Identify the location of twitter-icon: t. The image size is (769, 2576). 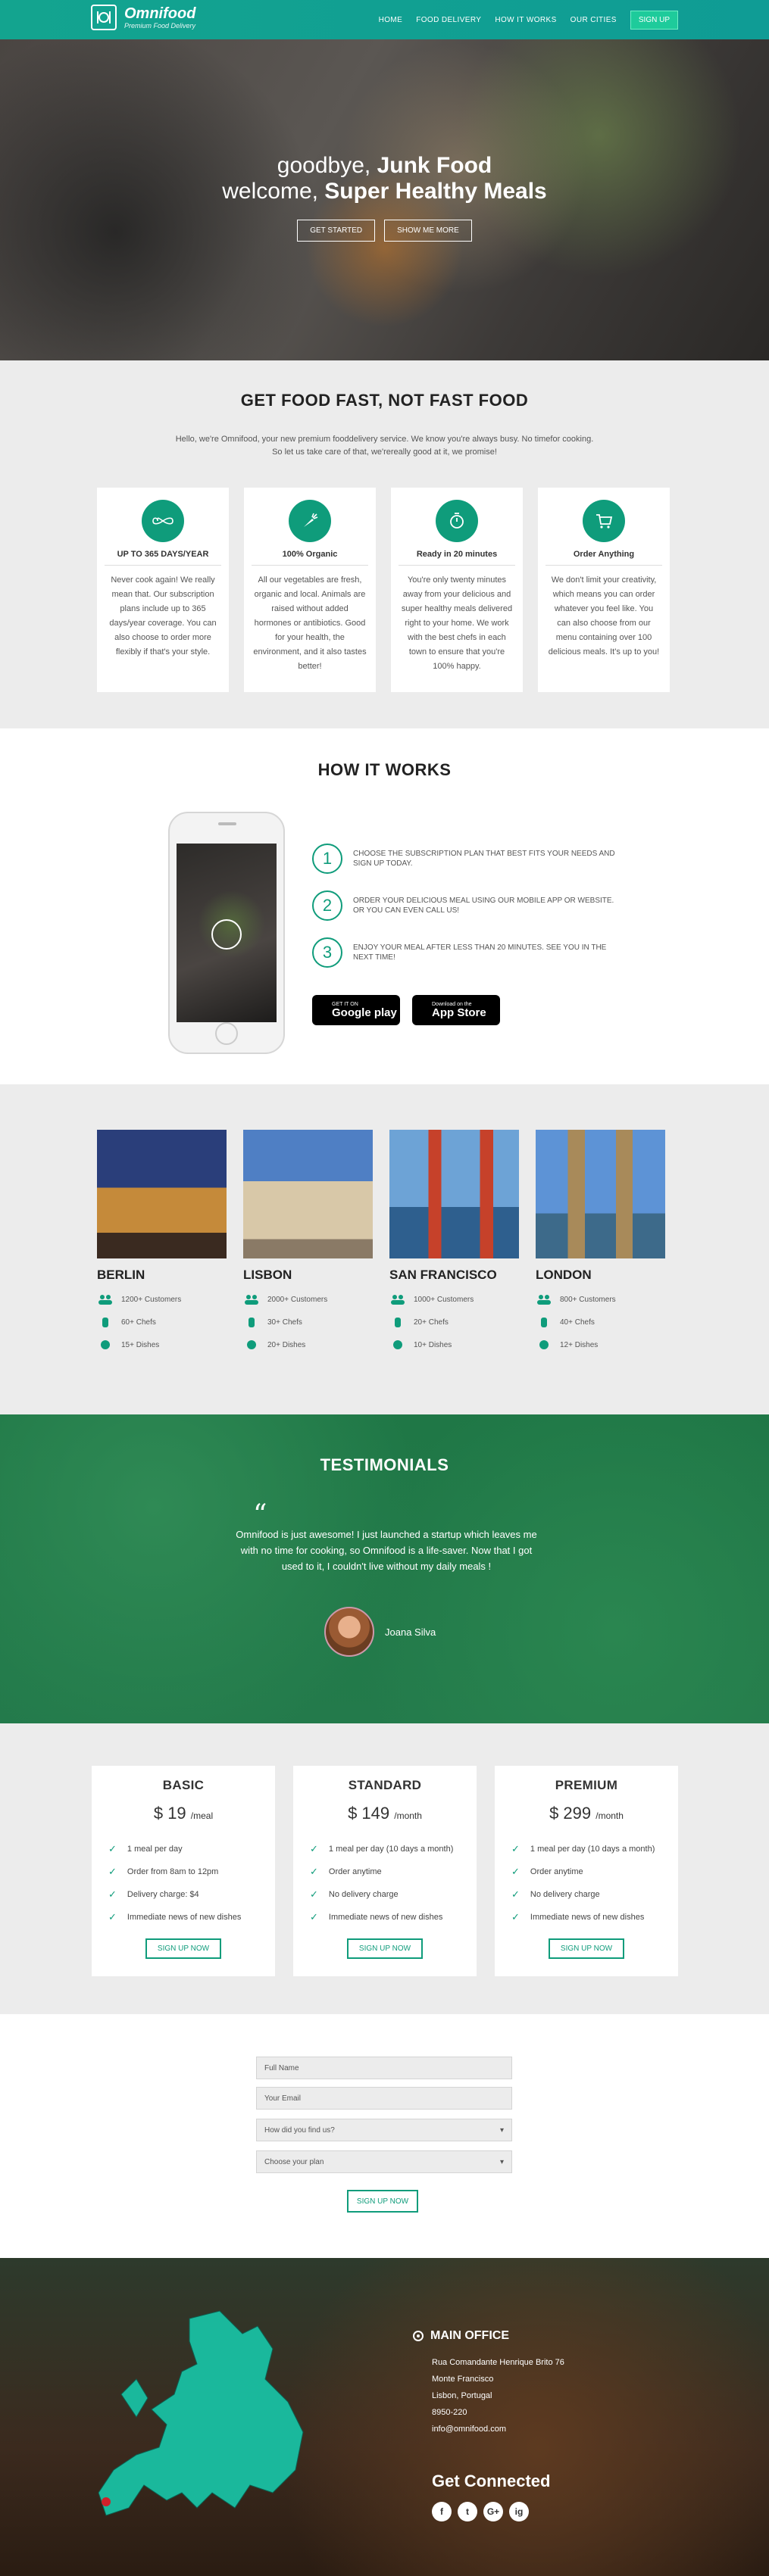
(467, 2511).